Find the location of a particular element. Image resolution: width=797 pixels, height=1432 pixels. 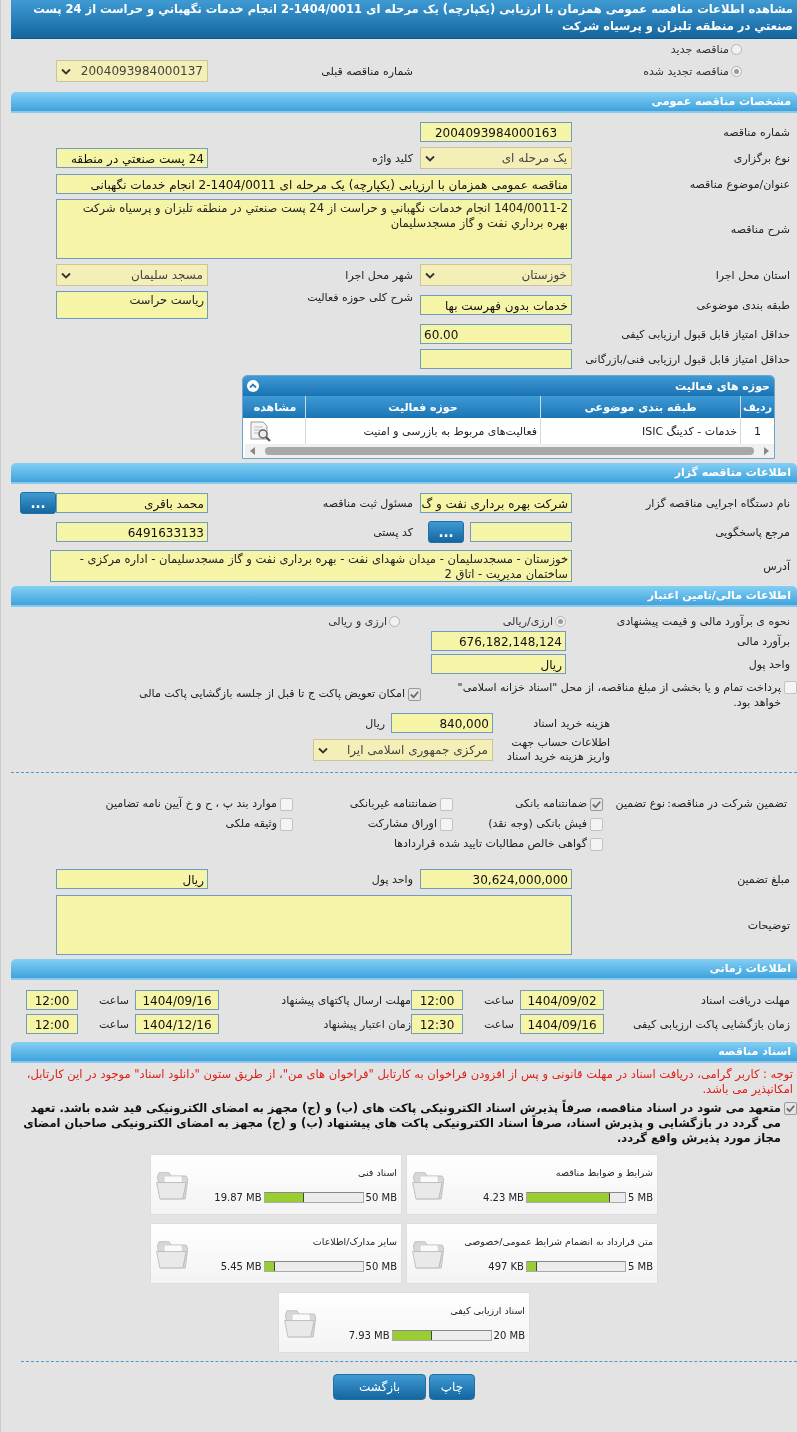

scrollbar is located at coordinates (509, 451).